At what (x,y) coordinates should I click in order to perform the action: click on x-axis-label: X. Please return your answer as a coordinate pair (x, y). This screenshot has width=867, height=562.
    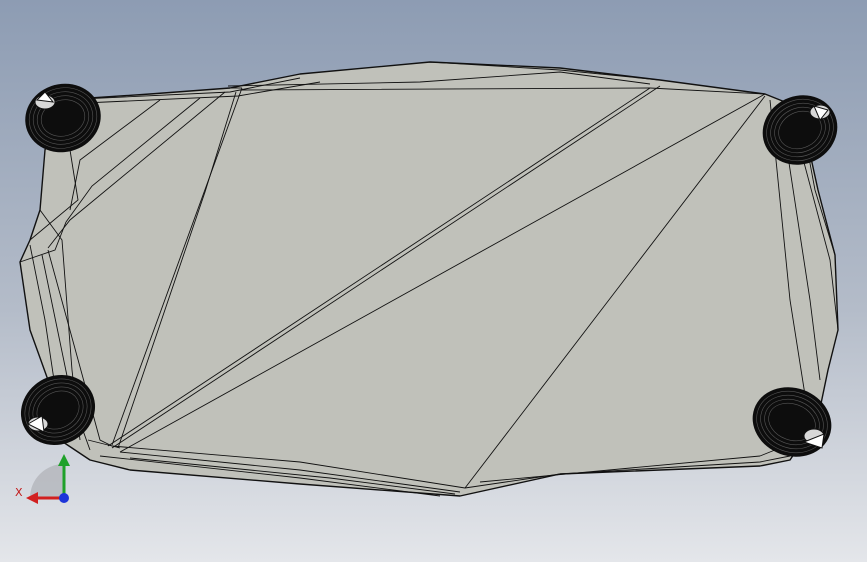
    Looking at the image, I should click on (19, 492).